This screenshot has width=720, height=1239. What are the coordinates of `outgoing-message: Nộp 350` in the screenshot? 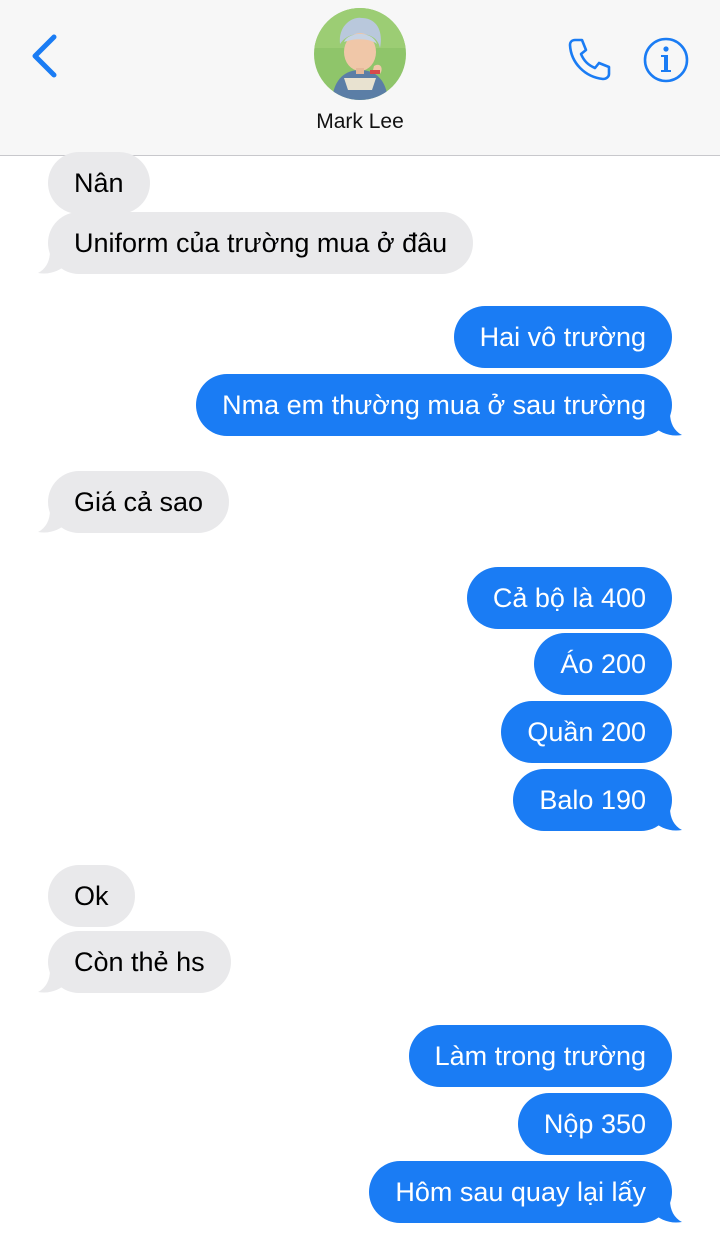 It's located at (594, 1124).